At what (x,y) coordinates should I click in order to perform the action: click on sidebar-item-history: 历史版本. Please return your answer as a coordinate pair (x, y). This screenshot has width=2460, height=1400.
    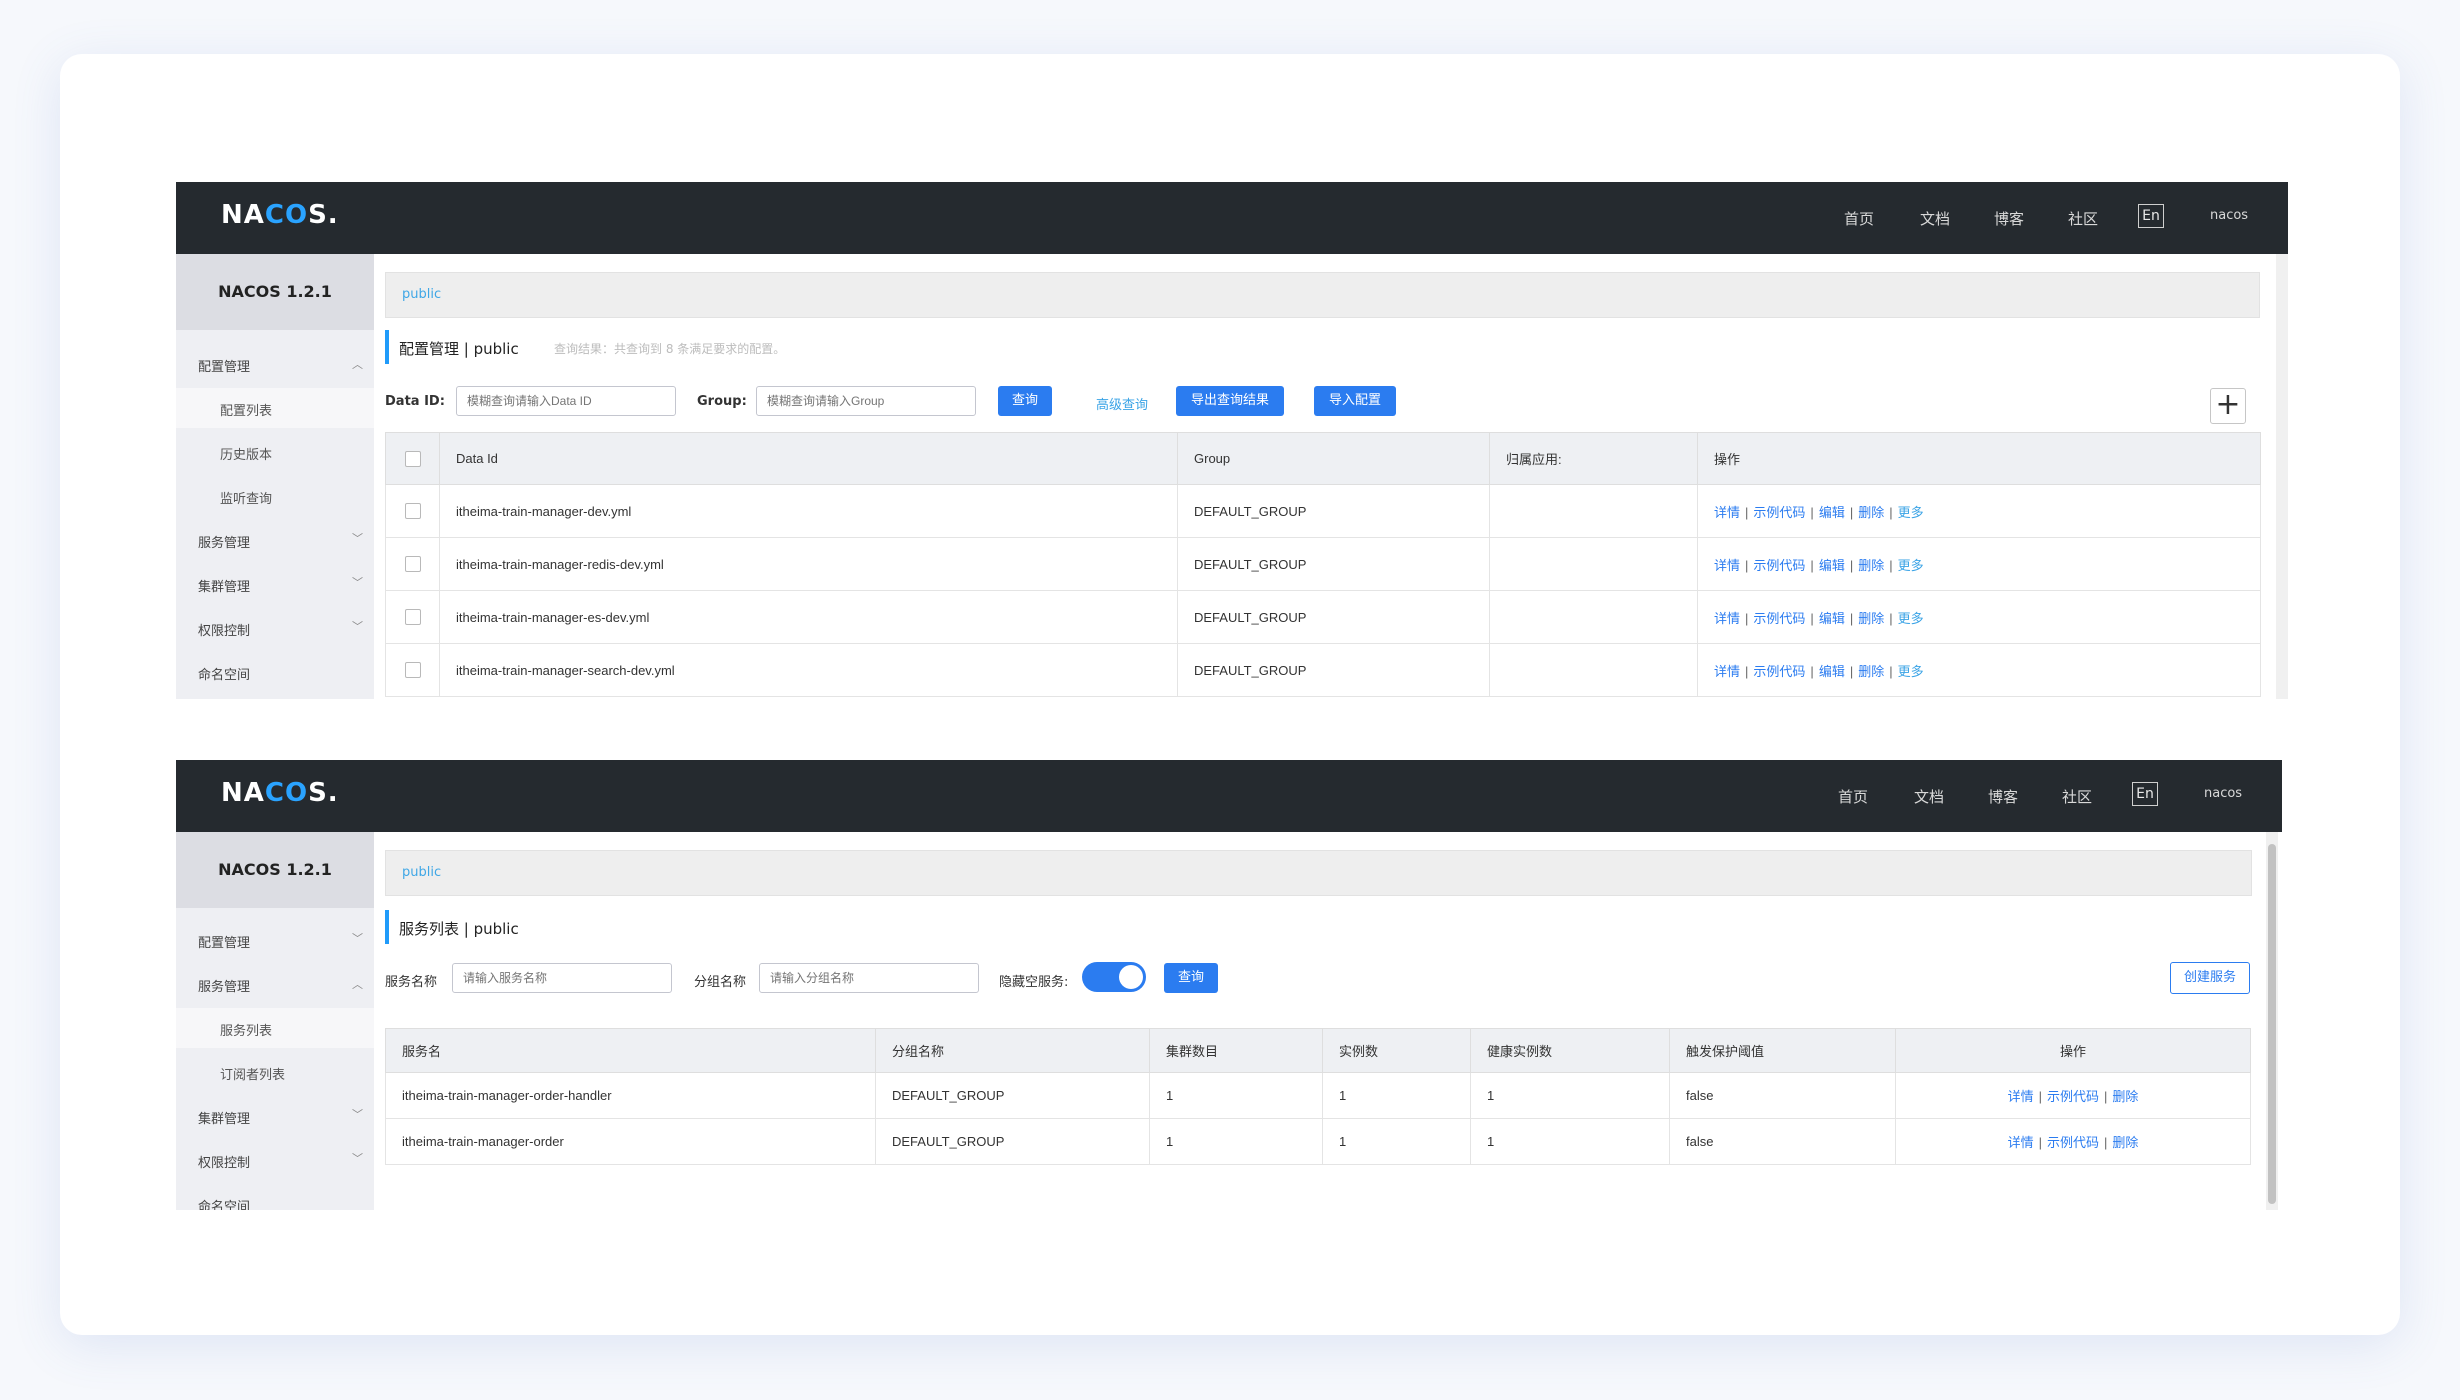
    Looking at the image, I should click on (246, 453).